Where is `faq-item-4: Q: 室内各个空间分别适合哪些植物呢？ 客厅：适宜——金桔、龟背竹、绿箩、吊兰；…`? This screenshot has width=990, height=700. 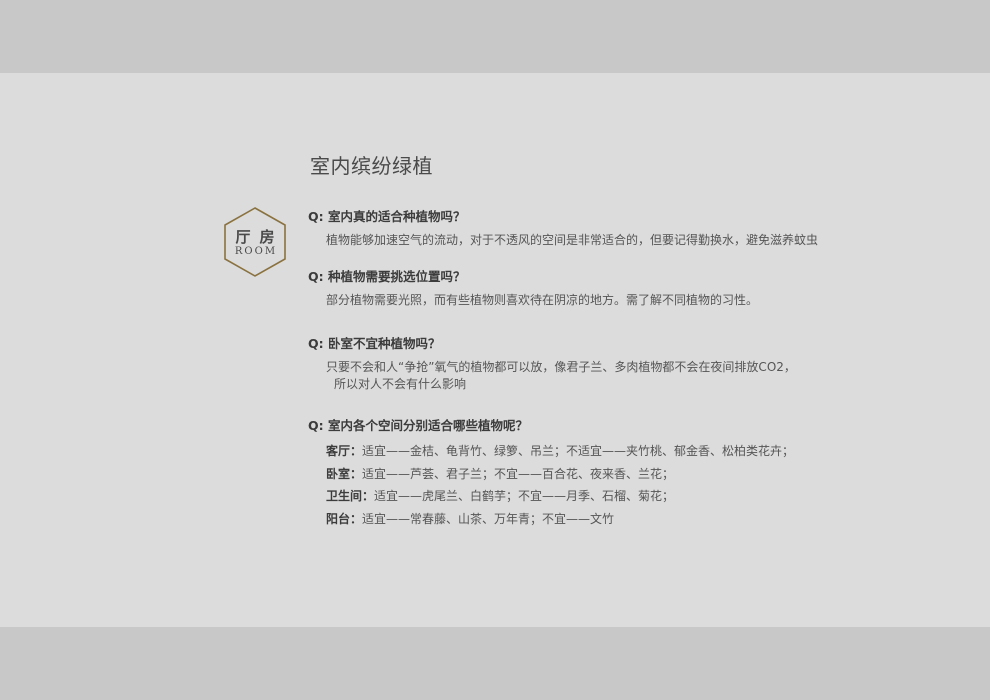 faq-item-4: Q: 室内各个空间分别适合哪些植物呢？ 客厅：适宜——金桔、龟背竹、绿箩、吊兰；… is located at coordinates (551, 473).